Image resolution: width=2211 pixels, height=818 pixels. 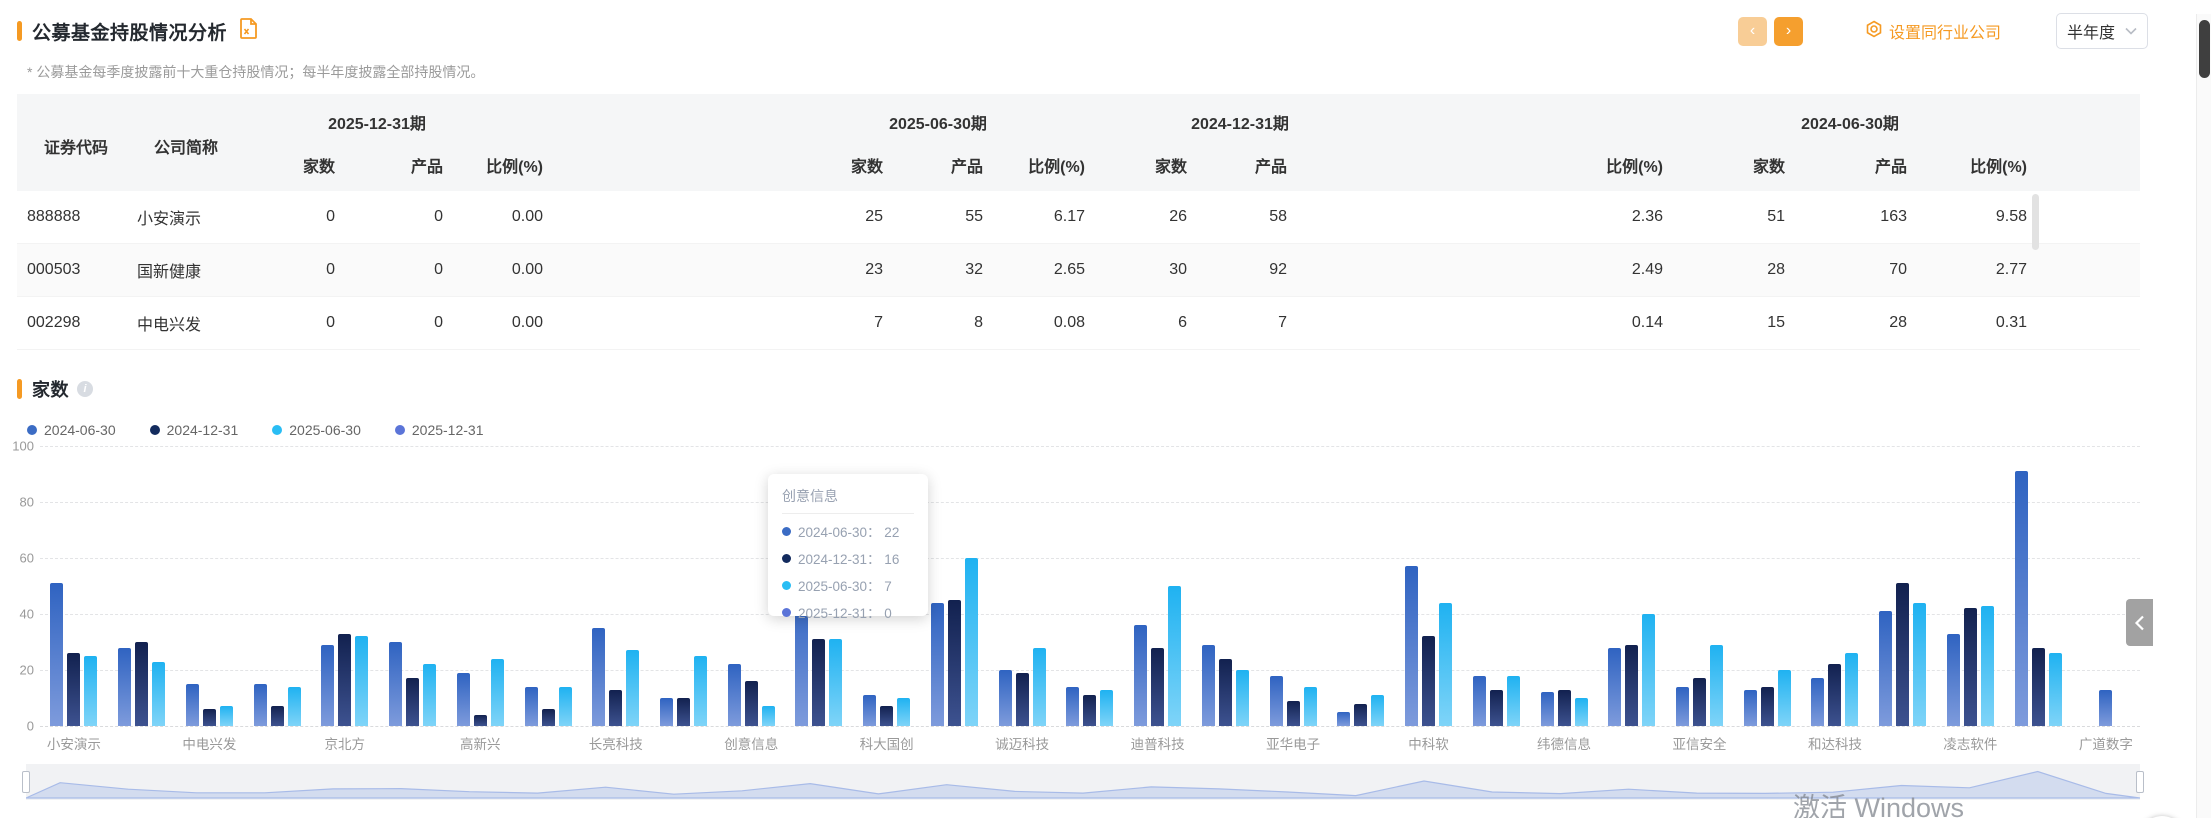 What do you see at coordinates (1078, 323) in the screenshot?
I see `table-row: 002298 中电兴发 0 0 0.00 7 8 0.08 6 7 0.14 15 28 0.31` at bounding box center [1078, 323].